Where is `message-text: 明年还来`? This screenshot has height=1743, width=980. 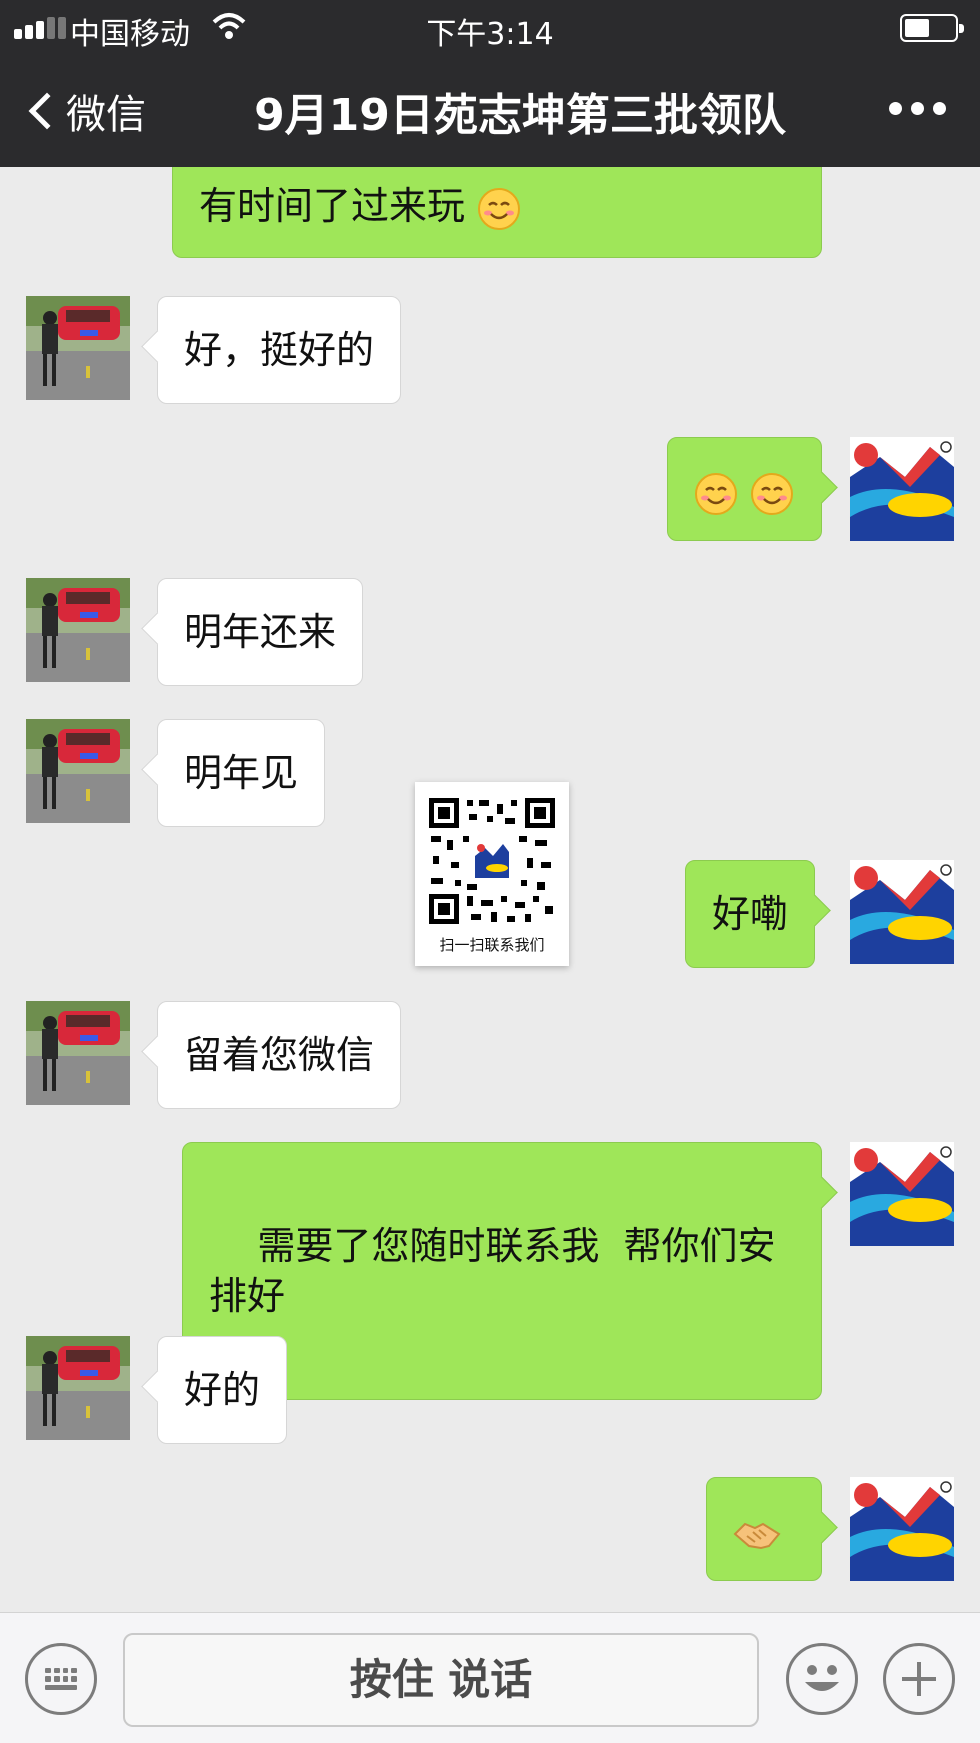 message-text: 明年还来 is located at coordinates (260, 632).